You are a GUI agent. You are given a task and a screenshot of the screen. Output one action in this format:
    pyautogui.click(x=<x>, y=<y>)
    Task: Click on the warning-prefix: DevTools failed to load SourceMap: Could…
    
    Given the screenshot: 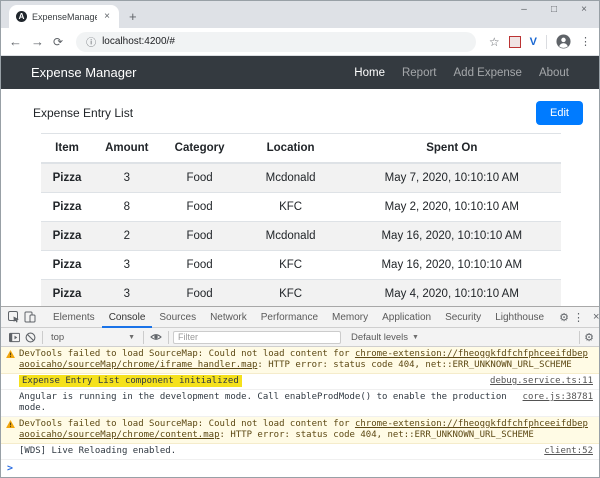 What is the action you would take?
    pyautogui.click(x=187, y=424)
    